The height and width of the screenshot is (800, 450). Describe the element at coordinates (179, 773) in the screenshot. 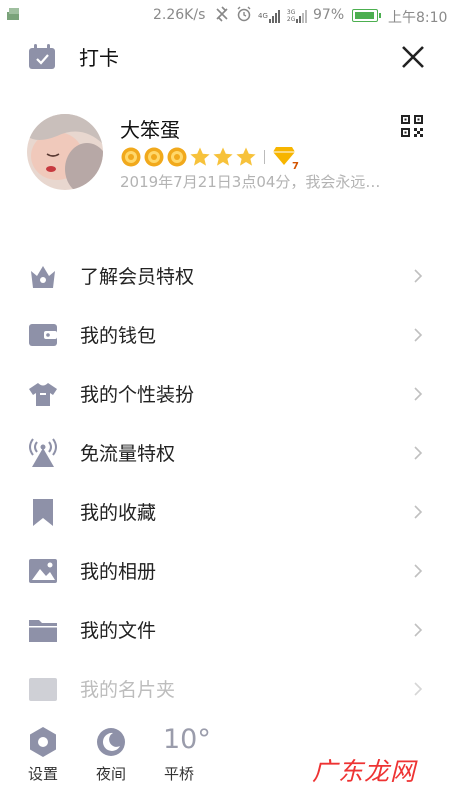

I see `weather-city: 平桥` at that location.